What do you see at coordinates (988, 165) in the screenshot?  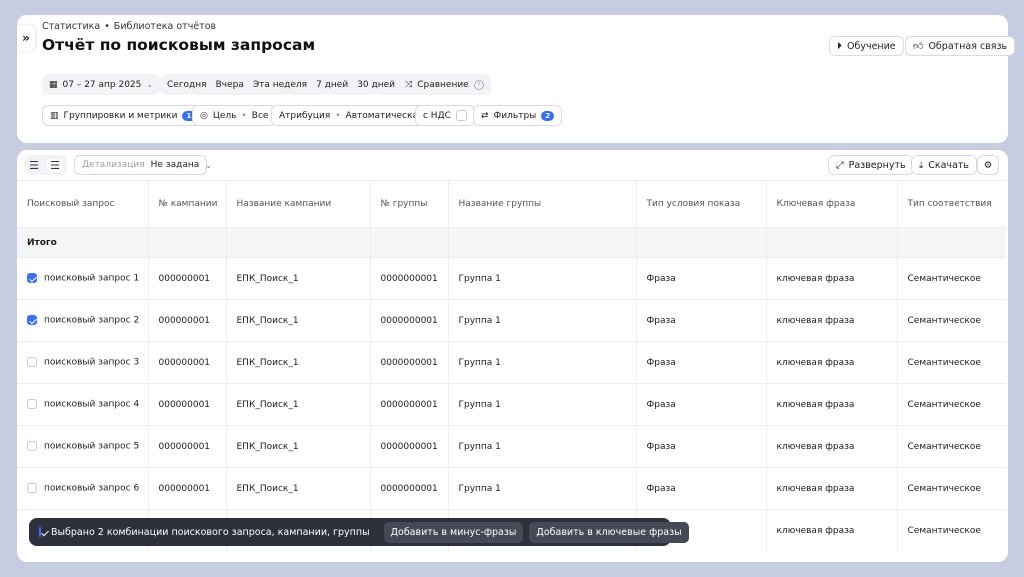 I see `settings-button: ⚙` at bounding box center [988, 165].